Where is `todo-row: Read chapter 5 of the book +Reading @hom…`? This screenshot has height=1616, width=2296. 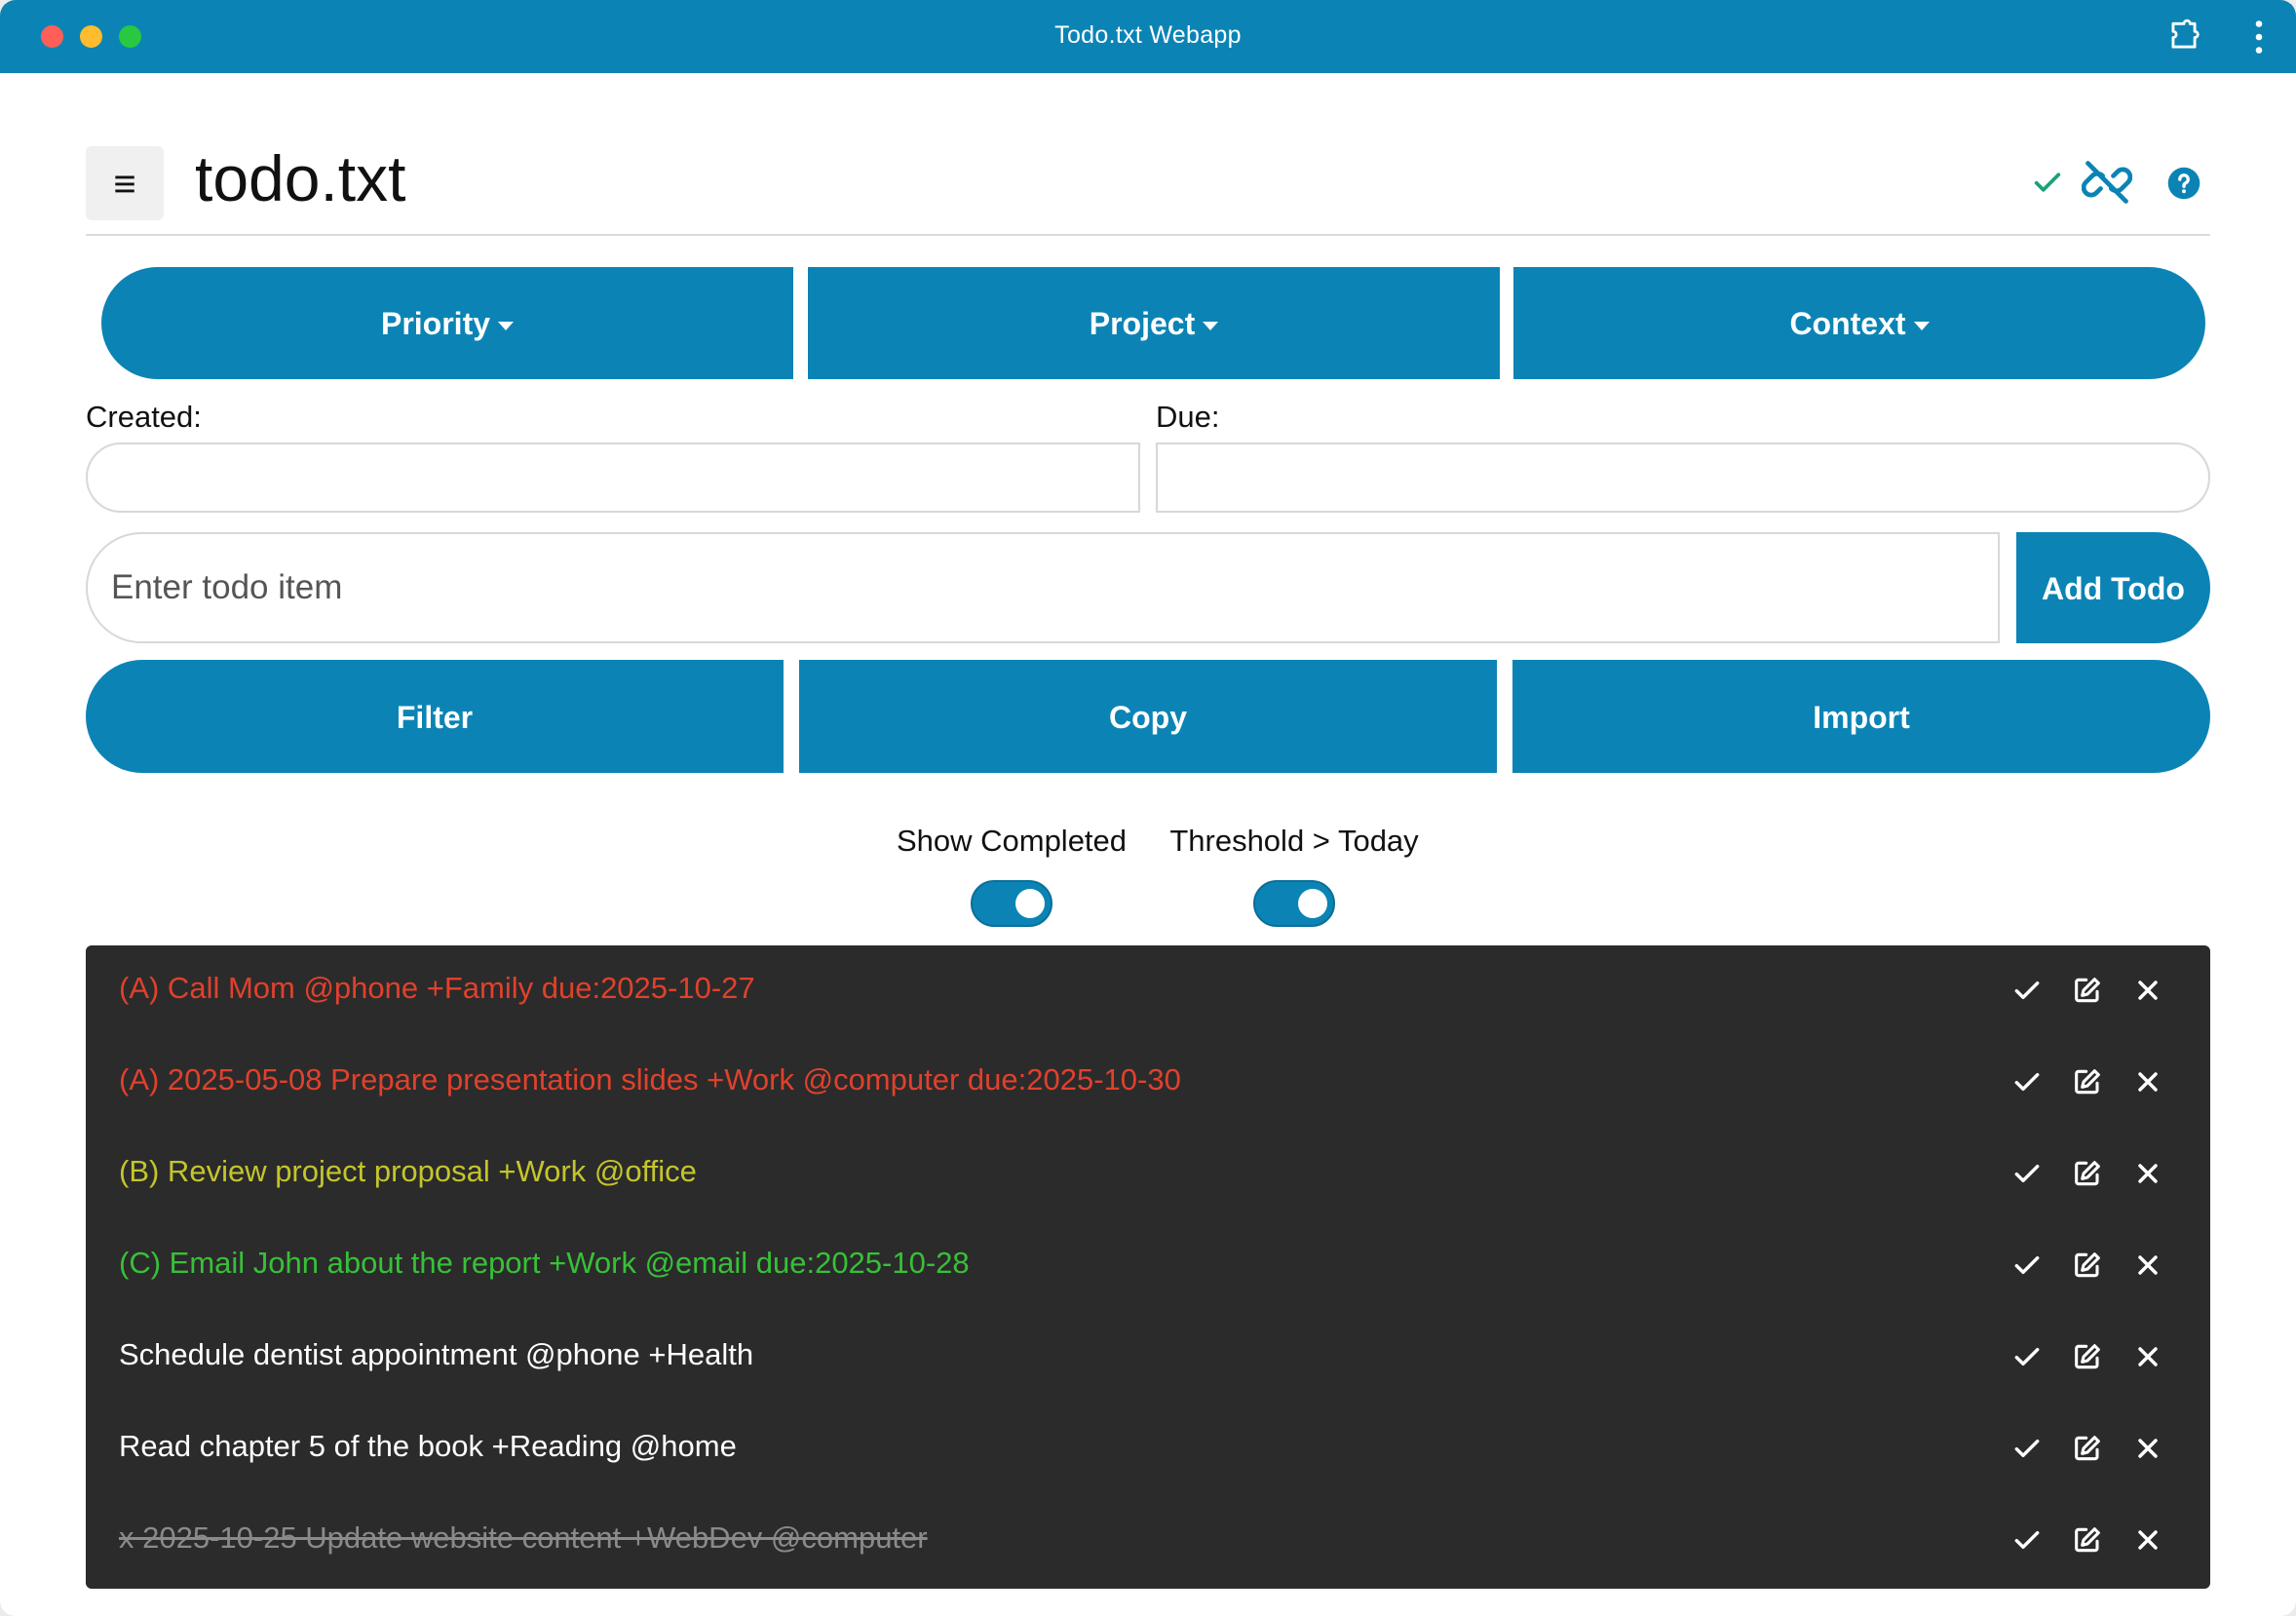 todo-row: Read chapter 5 of the book +Reading @hom… is located at coordinates (1148, 1449).